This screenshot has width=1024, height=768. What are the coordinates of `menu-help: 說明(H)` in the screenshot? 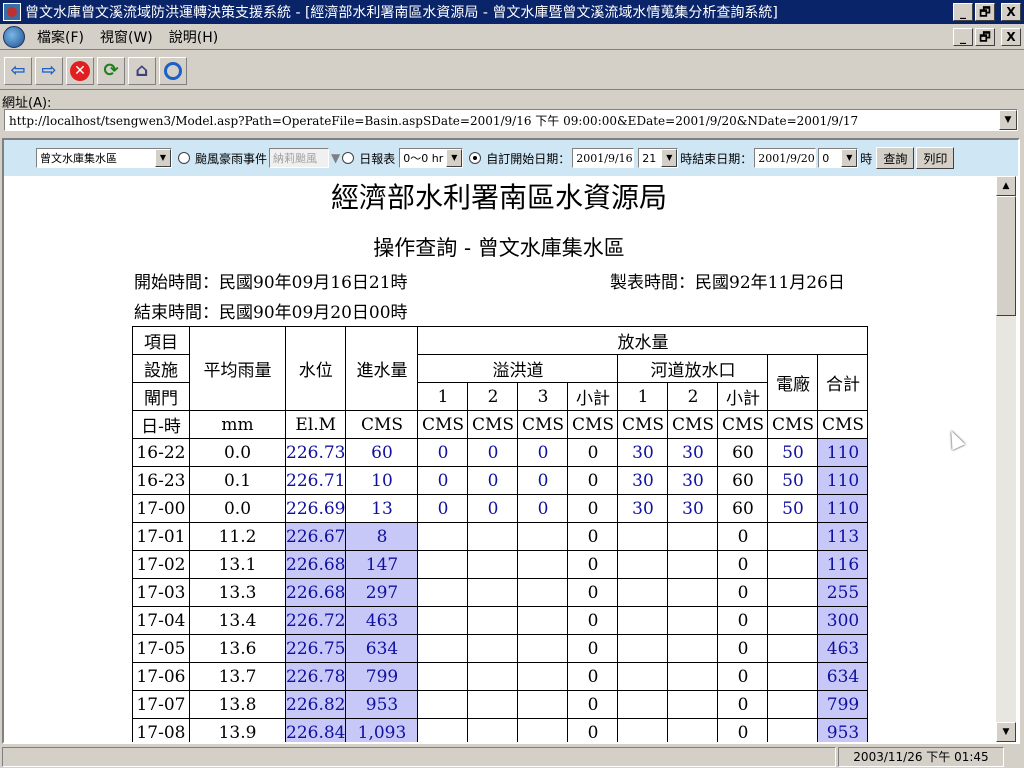 It's located at (193, 37).